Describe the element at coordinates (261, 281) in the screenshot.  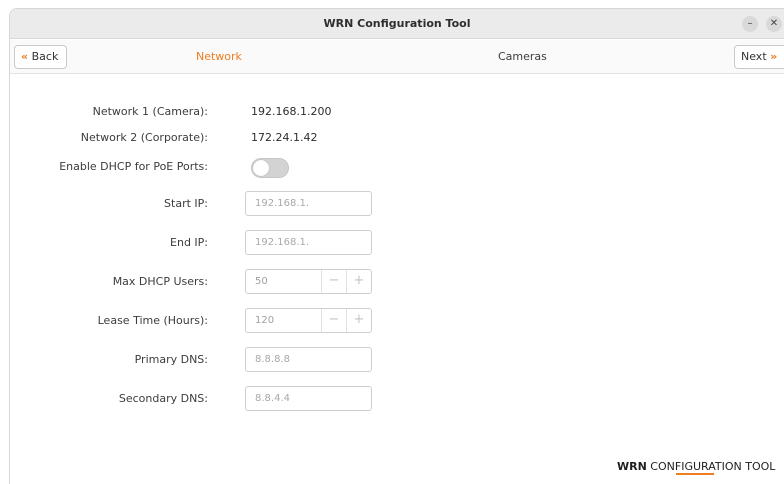
I see `max-users-value: 50` at that location.